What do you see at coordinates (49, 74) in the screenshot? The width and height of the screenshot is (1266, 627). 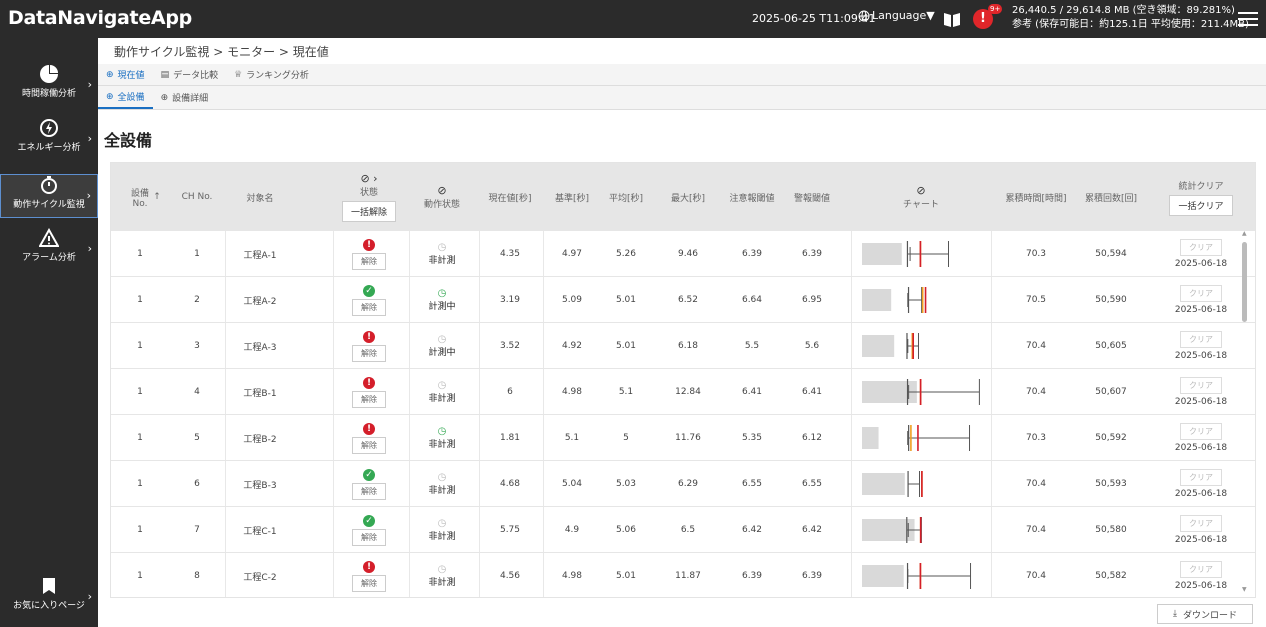 I see `pie-chart-icon` at bounding box center [49, 74].